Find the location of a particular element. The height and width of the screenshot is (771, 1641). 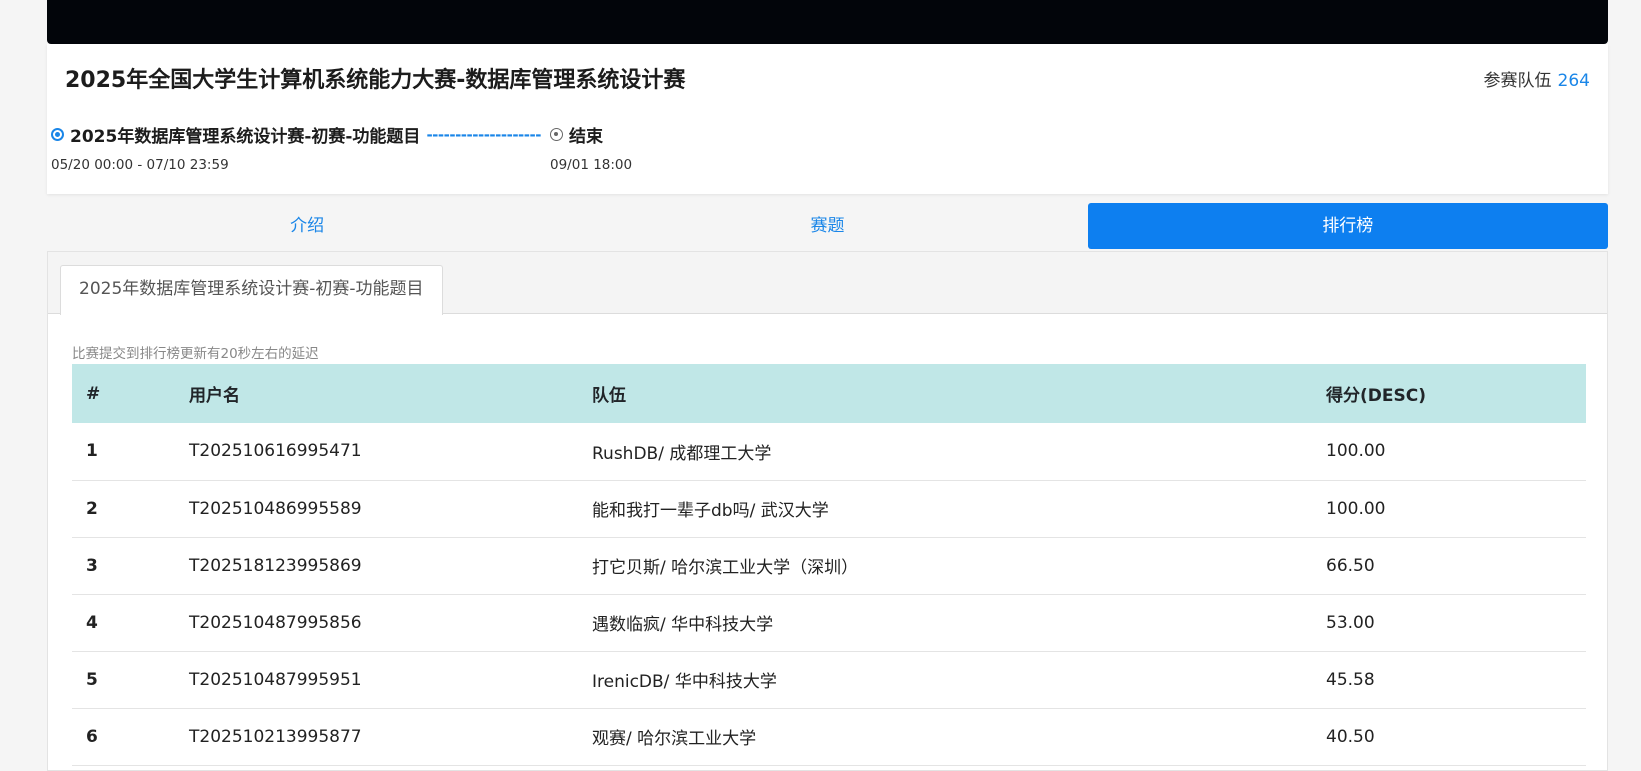

username-cell: T202510487995951 is located at coordinates (376, 680).